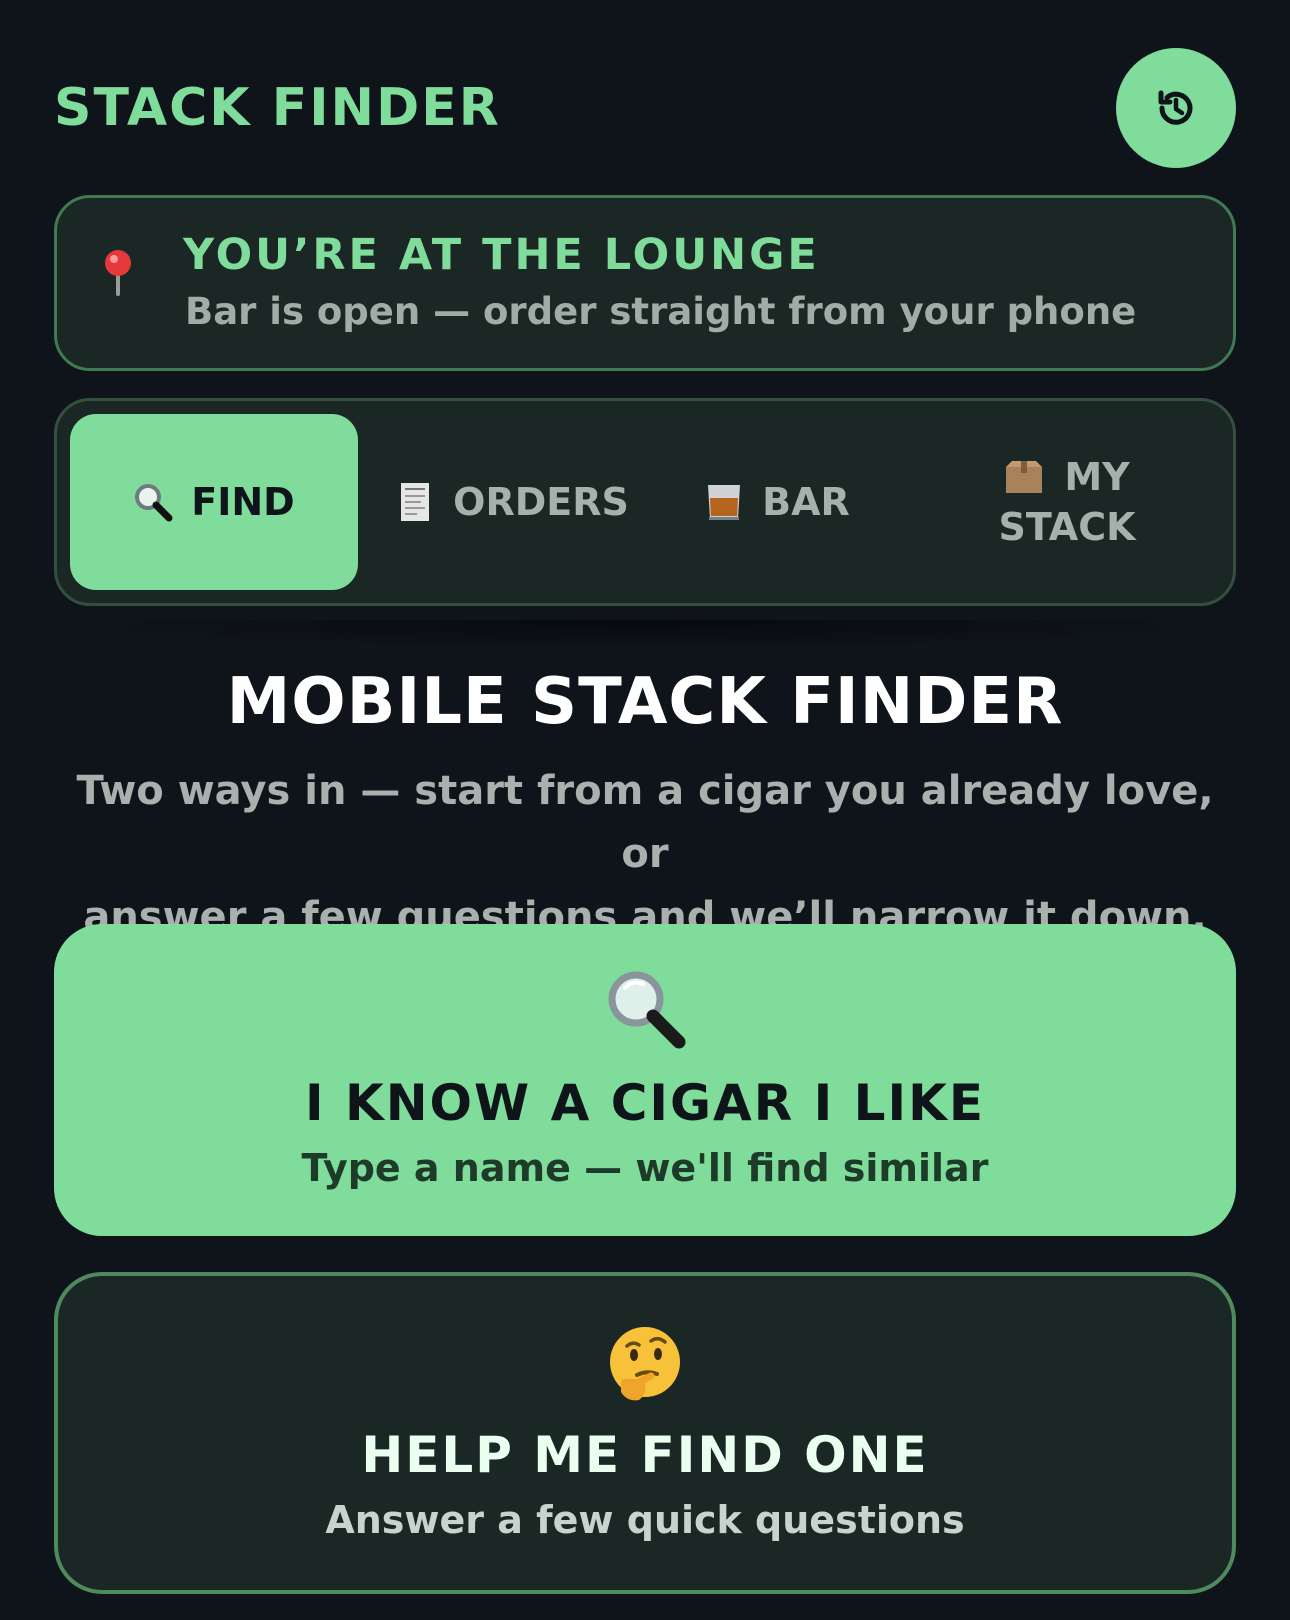 This screenshot has width=1290, height=1620. Describe the element at coordinates (645, 1364) in the screenshot. I see `thinking-face-icon` at that location.